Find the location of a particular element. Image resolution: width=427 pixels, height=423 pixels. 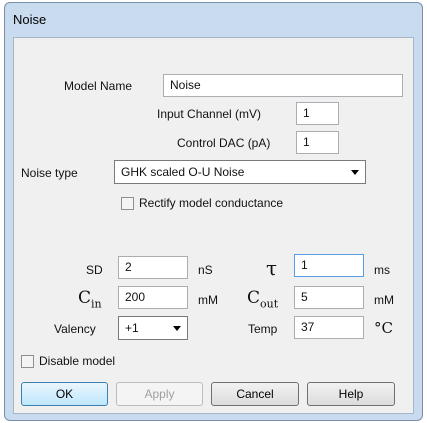

control-dac-label: Control DAC (pA) is located at coordinates (224, 143).